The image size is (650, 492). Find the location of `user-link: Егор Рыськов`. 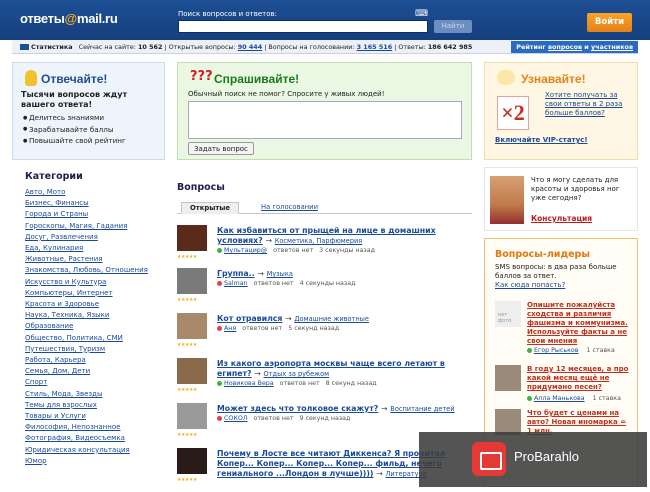

user-link: Егор Рыськов is located at coordinates (556, 350).